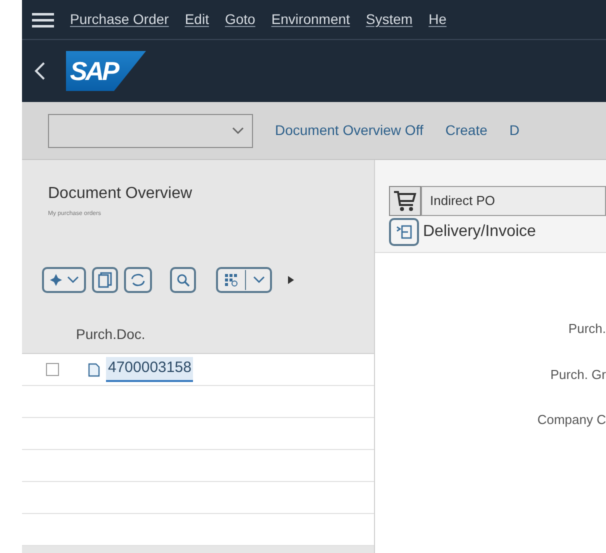  I want to click on copy-button, so click(105, 280).